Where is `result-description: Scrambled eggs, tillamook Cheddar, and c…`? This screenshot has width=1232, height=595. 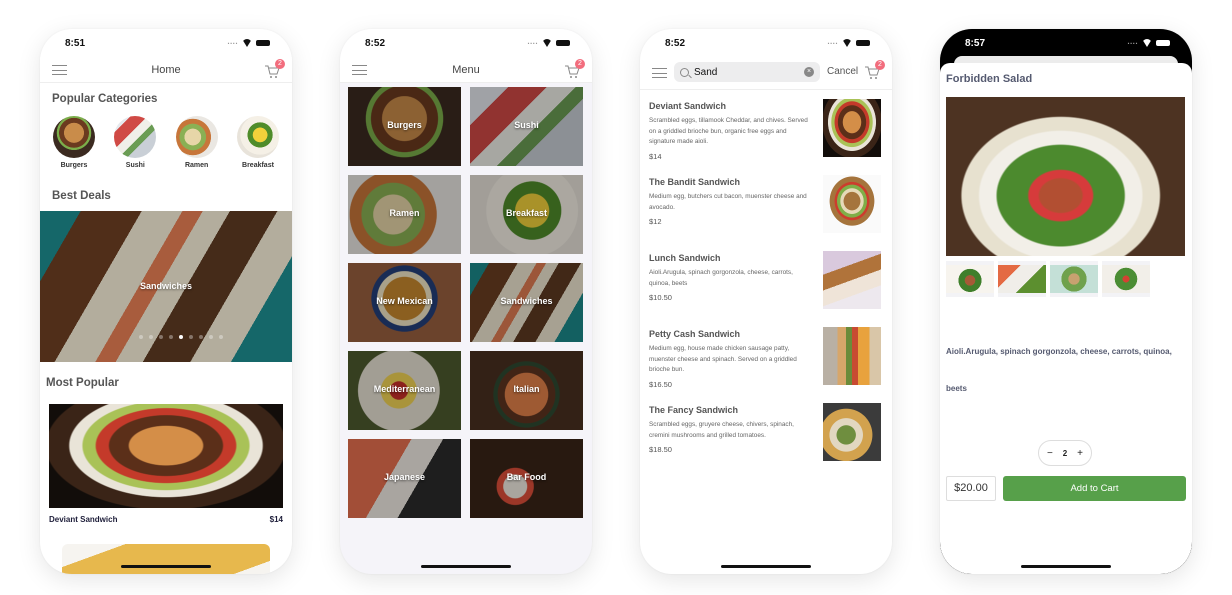 result-description: Scrambled eggs, tillamook Cheddar, and c… is located at coordinates (728, 131).